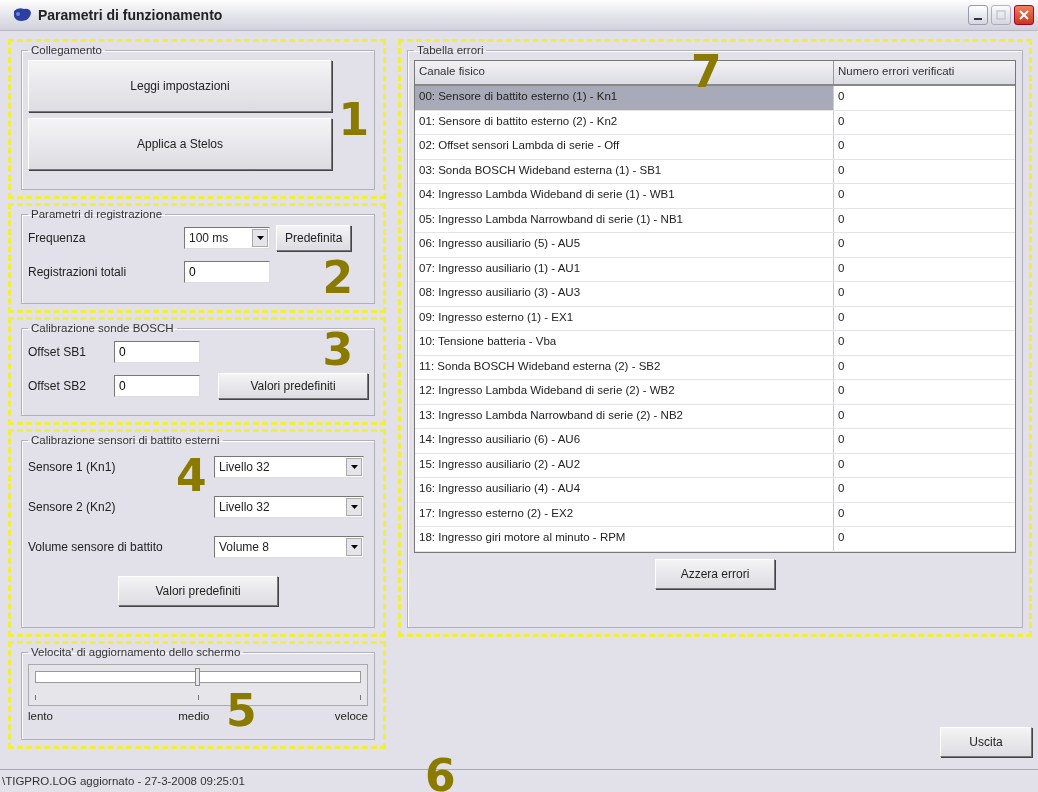 The image size is (1038, 792). What do you see at coordinates (136, 652) in the screenshot?
I see `group-title: Velocita' di aggiornamento dello schermo` at bounding box center [136, 652].